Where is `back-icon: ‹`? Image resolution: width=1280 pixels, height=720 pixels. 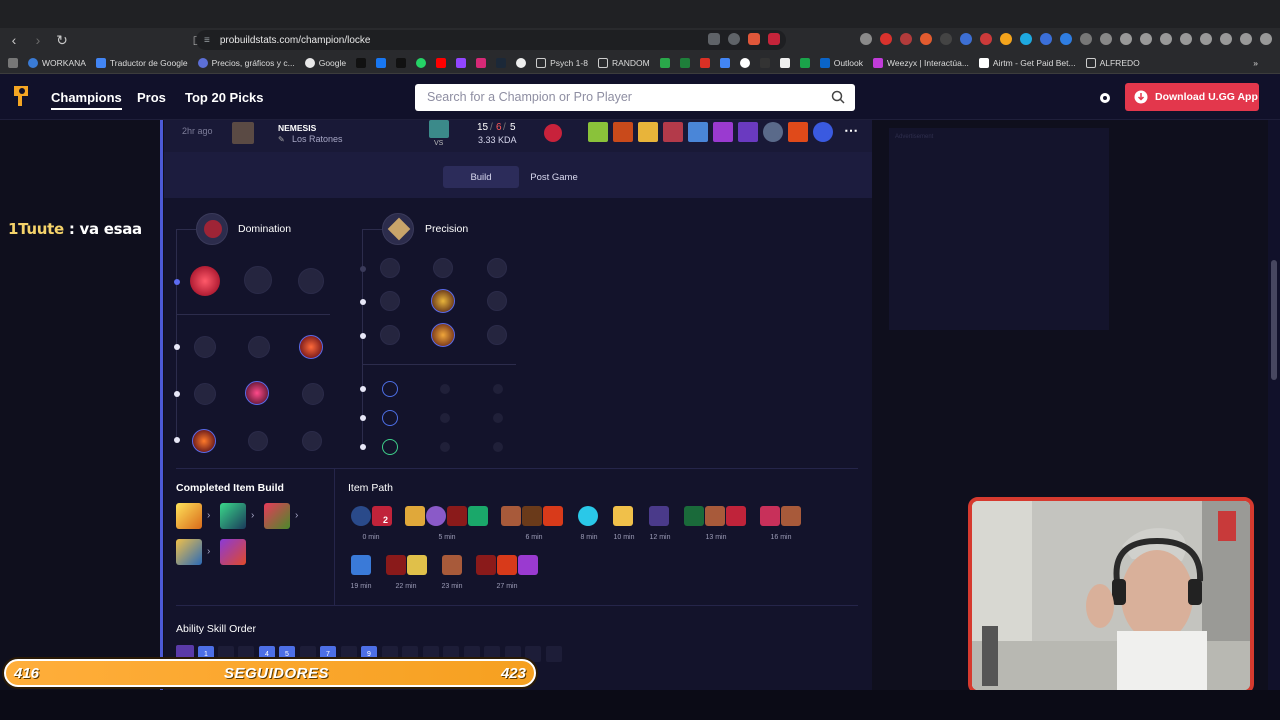 back-icon: ‹ is located at coordinates (14, 40).